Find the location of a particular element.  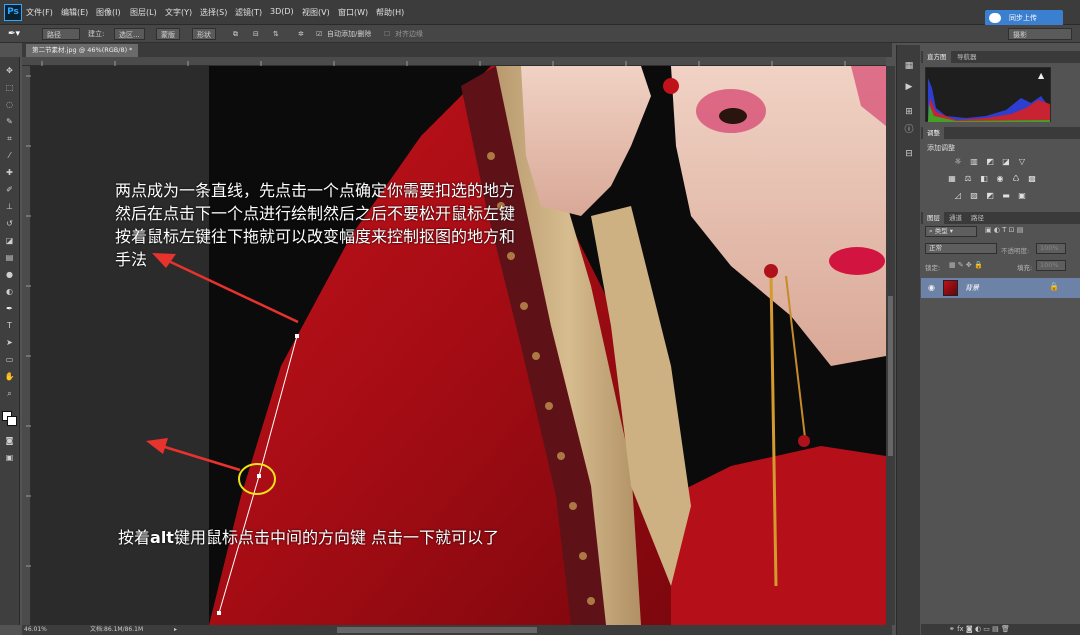

blend-mode-select: 正常 is located at coordinates (961, 248).